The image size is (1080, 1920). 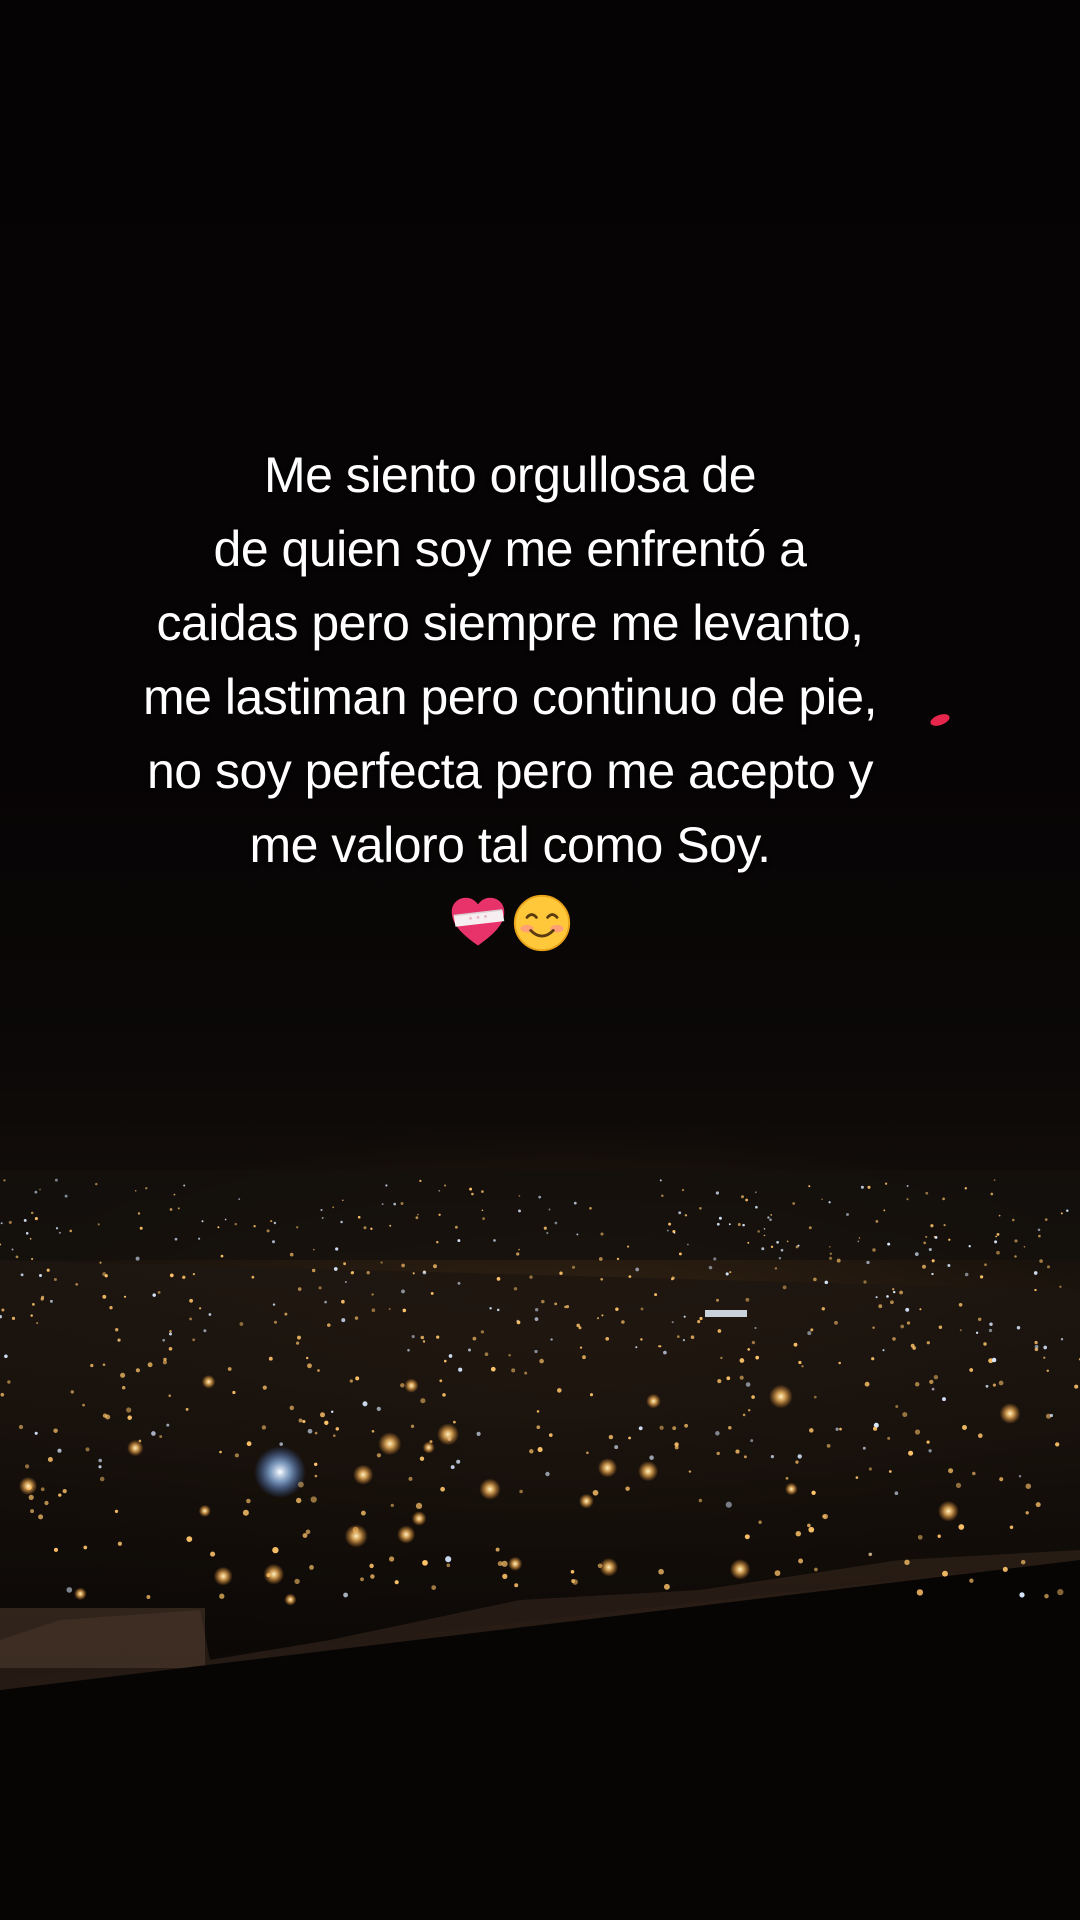 I want to click on blue-light-glow, so click(x=280, y=1472).